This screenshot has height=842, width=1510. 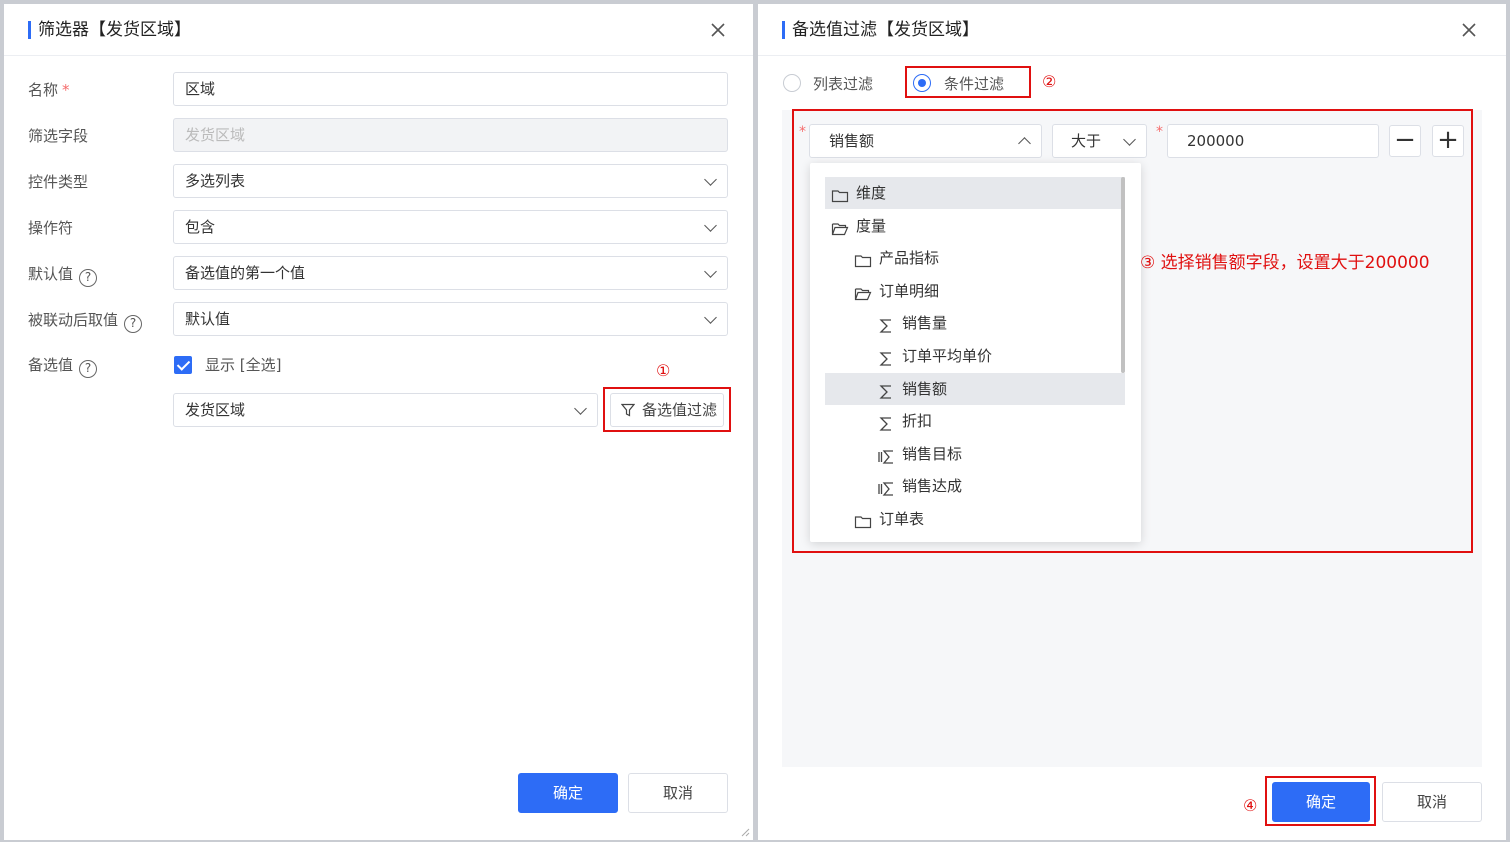 I want to click on dialog-title: 备选值过滤【发货区域】, so click(x=880, y=30).